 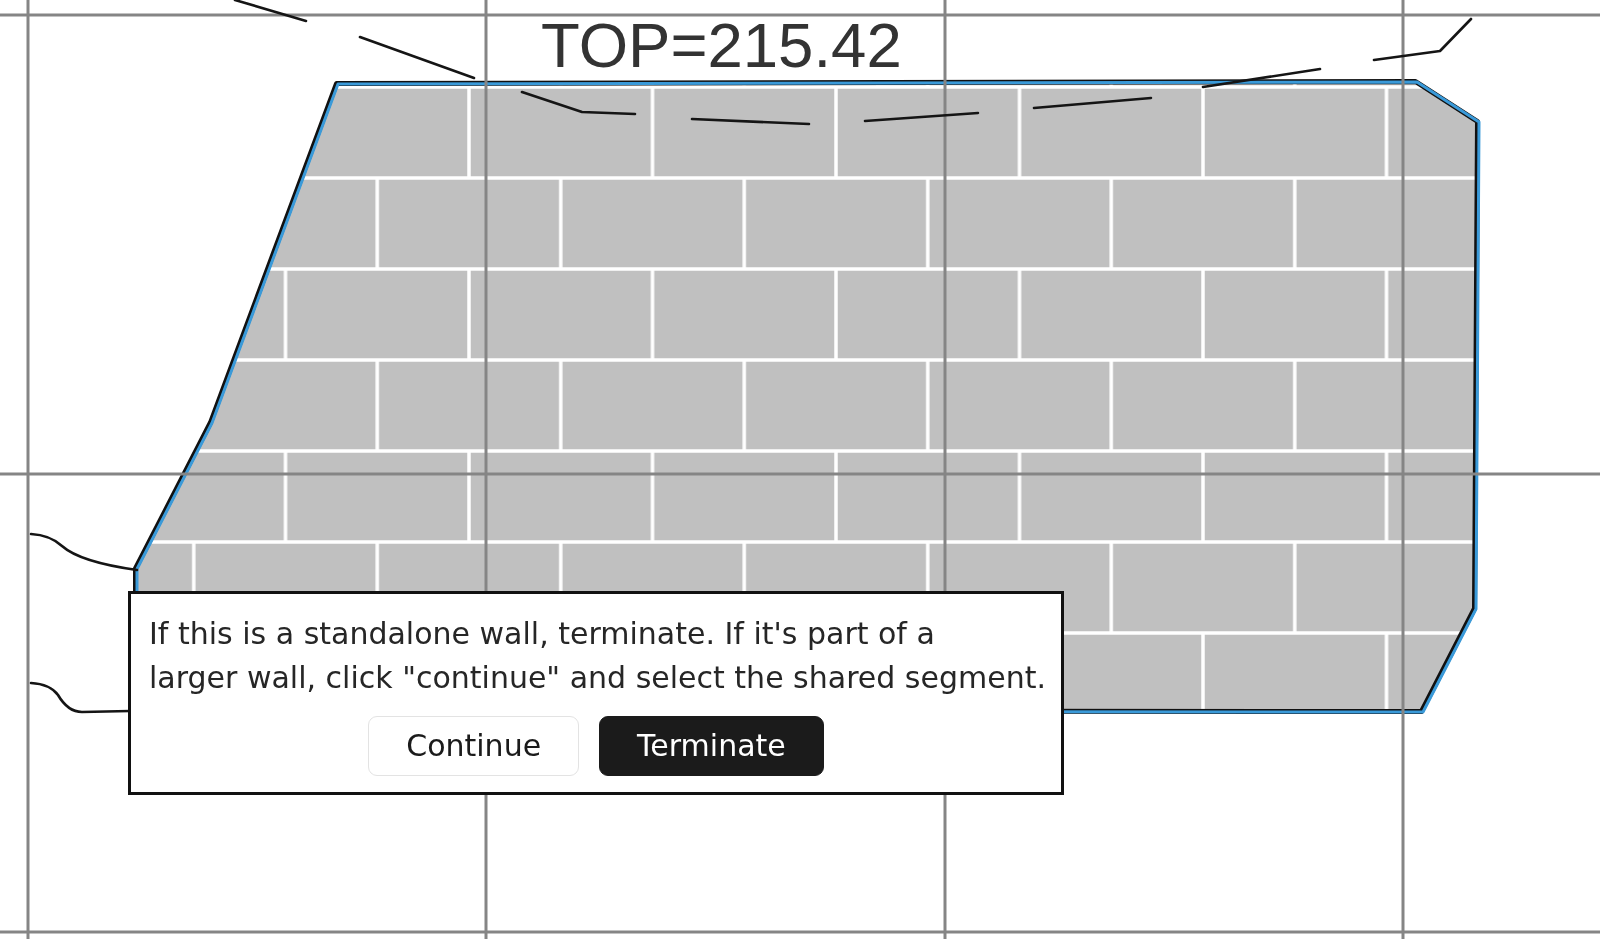 What do you see at coordinates (596, 656) in the screenshot?
I see `prompt-message: If this is a standalone wall, terminate. If it's part of a larger wall, click "continue" and select the shared segment.` at bounding box center [596, 656].